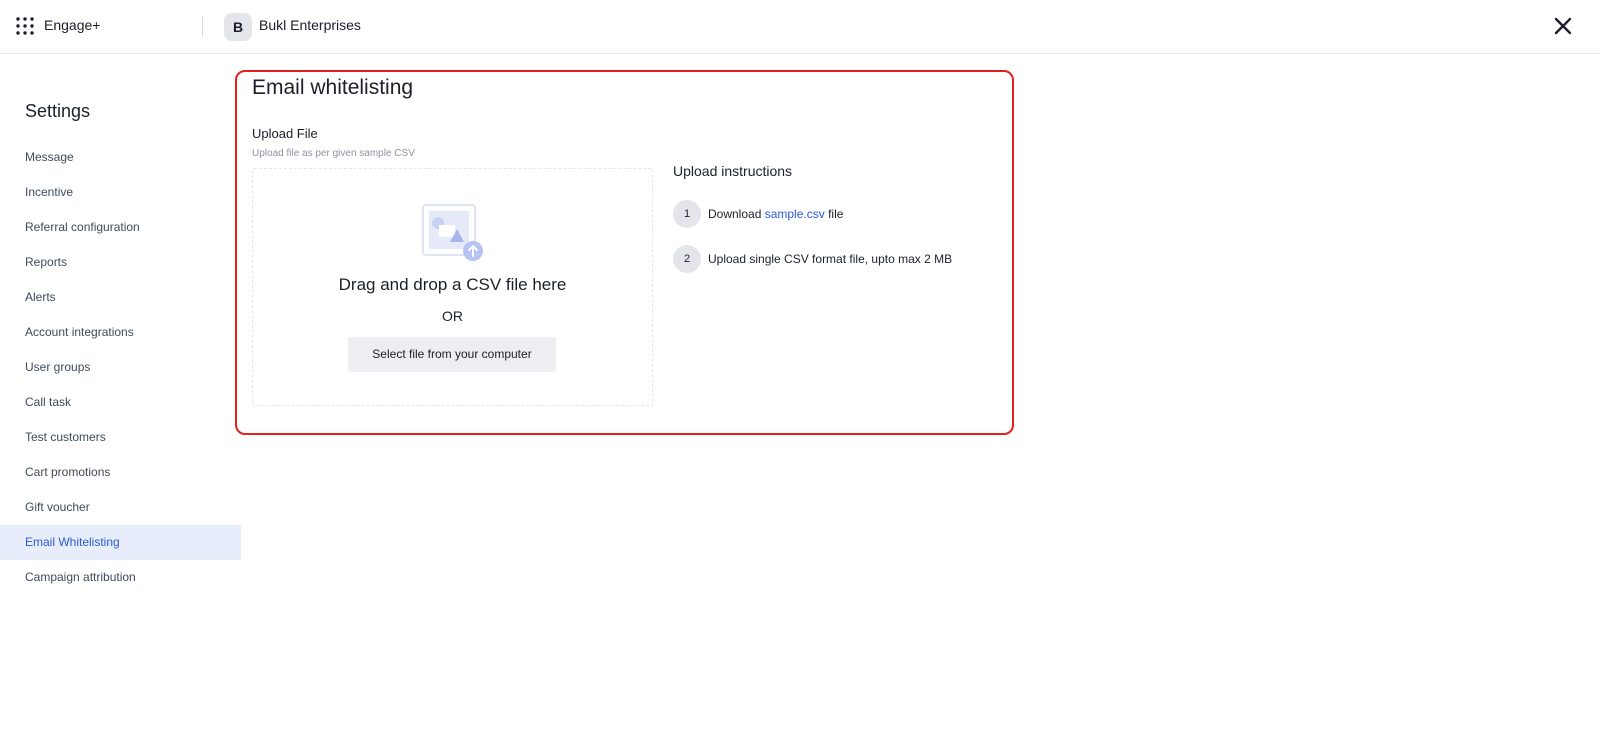  What do you see at coordinates (25, 26) in the screenshot?
I see `app-launcher-icon` at bounding box center [25, 26].